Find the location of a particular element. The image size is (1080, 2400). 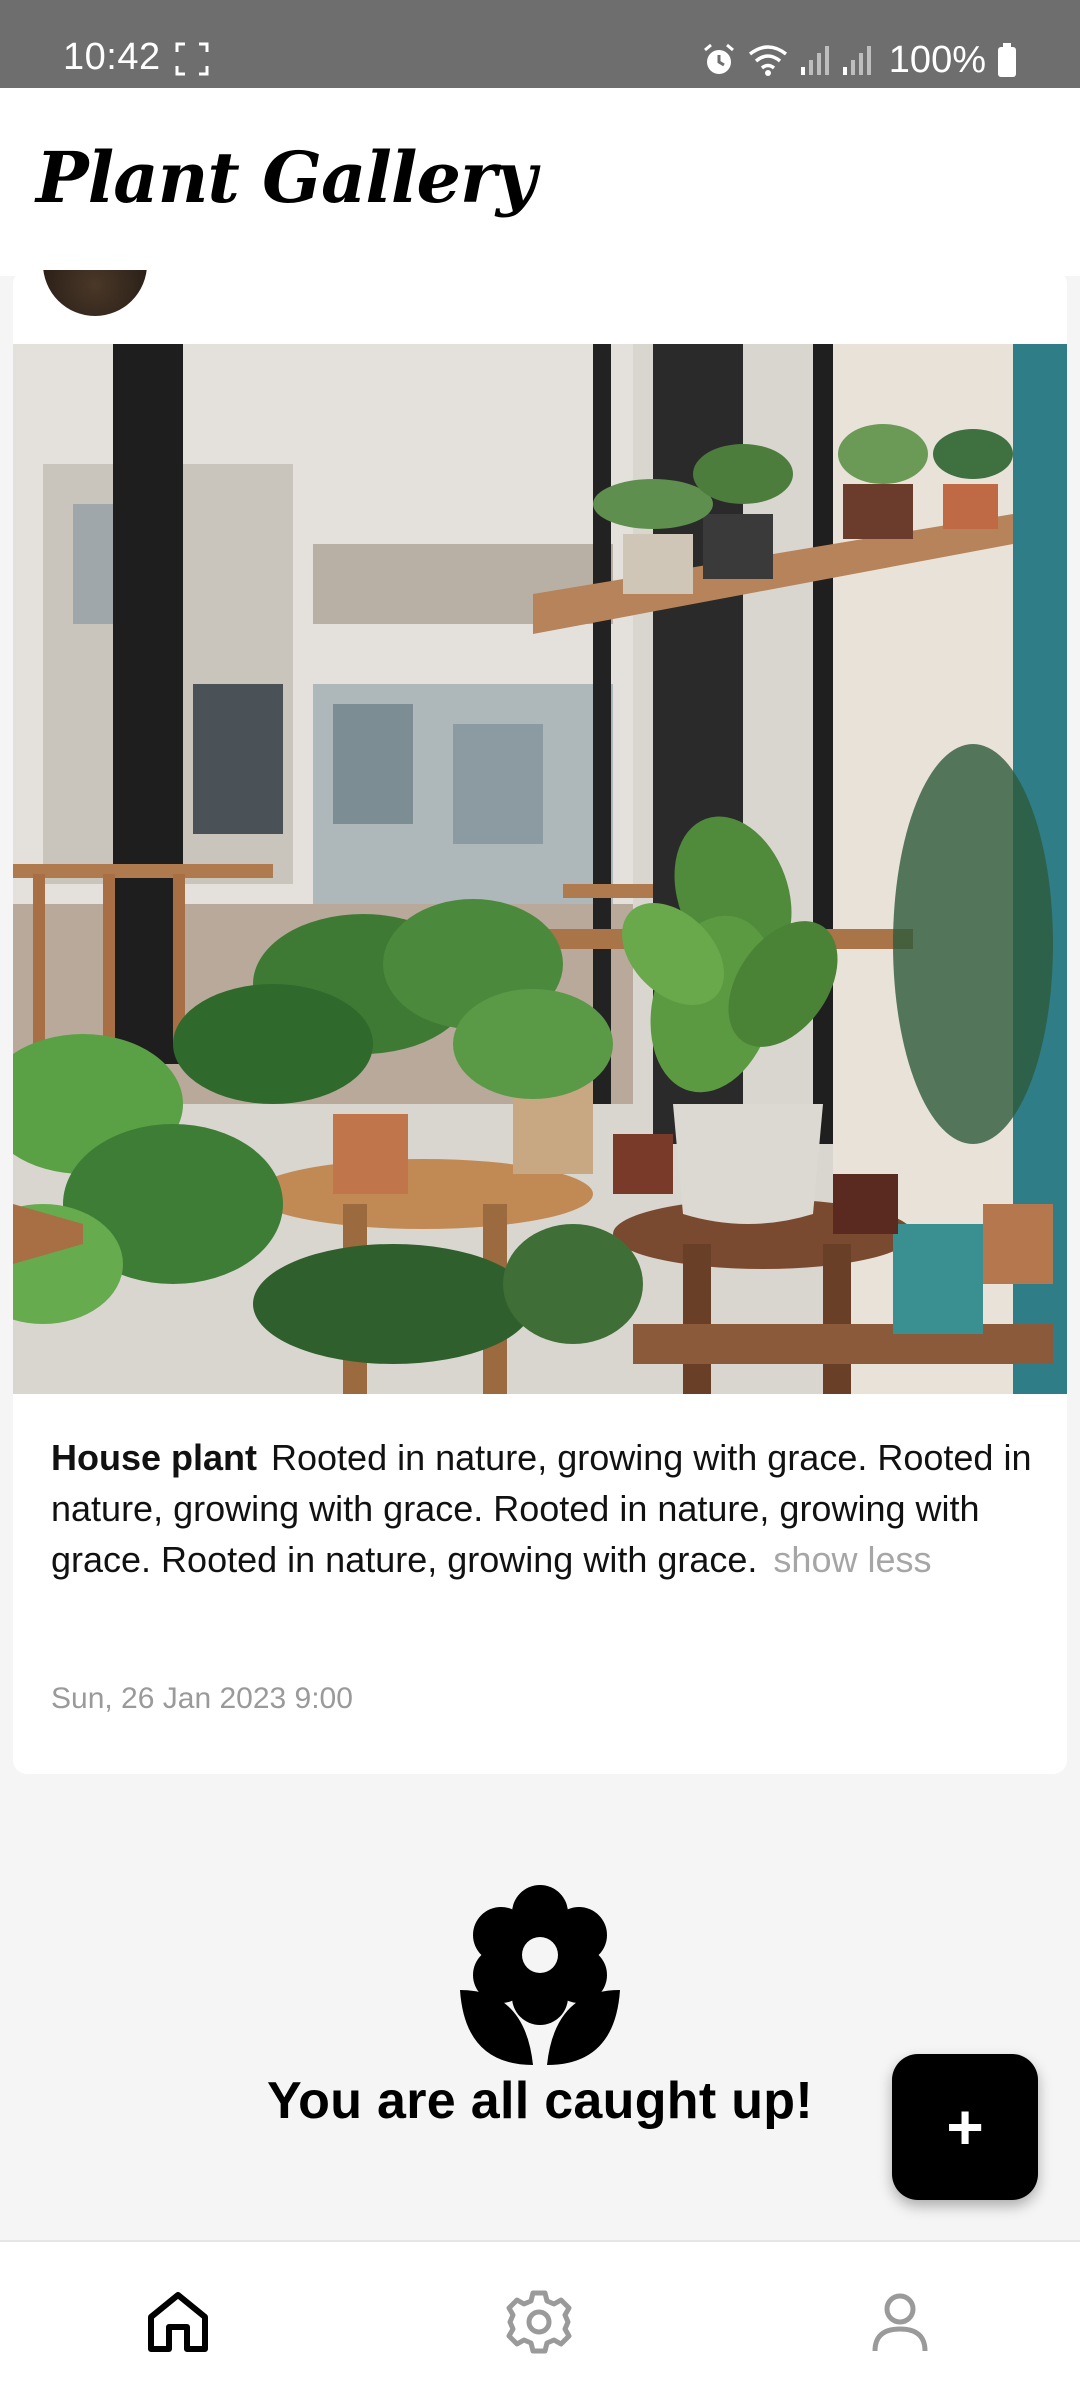

status-icons: 100% is located at coordinates (859, 60).